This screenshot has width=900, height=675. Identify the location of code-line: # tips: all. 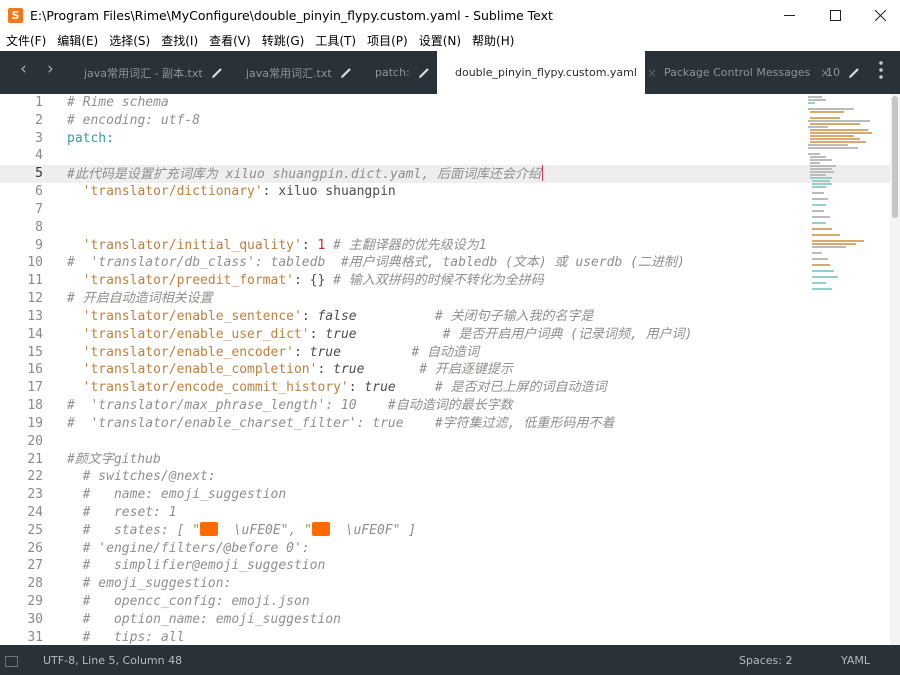
(126, 637).